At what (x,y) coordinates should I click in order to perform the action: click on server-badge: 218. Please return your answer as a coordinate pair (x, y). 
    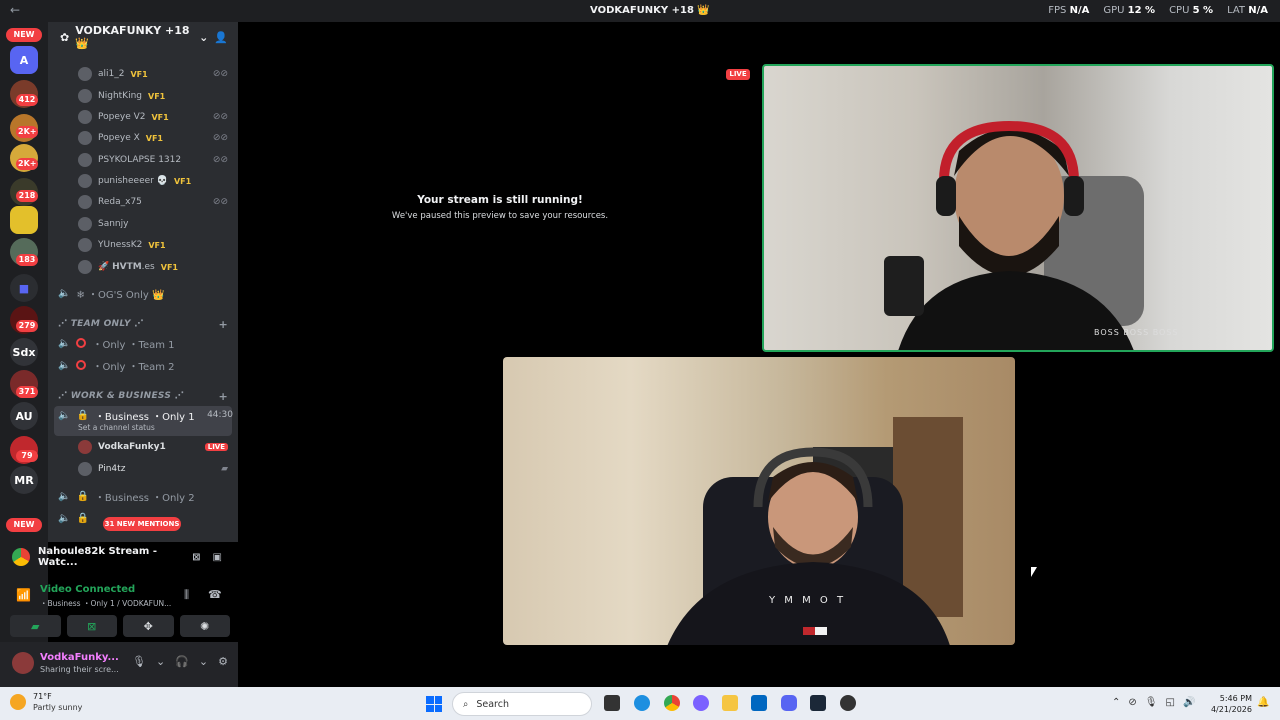
    Looking at the image, I should click on (27, 196).